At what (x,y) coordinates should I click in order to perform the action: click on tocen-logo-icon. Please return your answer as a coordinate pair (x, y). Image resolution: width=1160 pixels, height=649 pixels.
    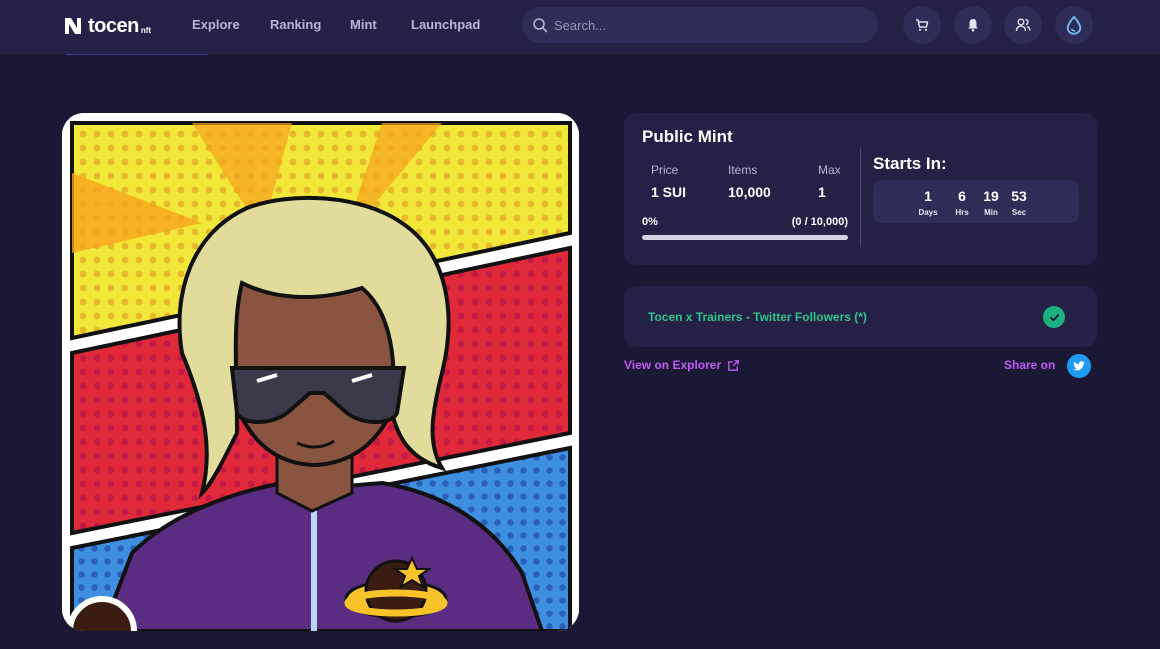
    Looking at the image, I should click on (73, 26).